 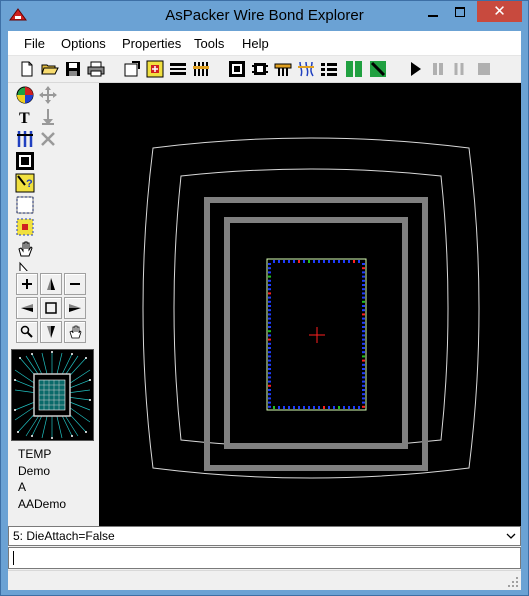 I want to click on drop-icon, so click(x=48, y=117).